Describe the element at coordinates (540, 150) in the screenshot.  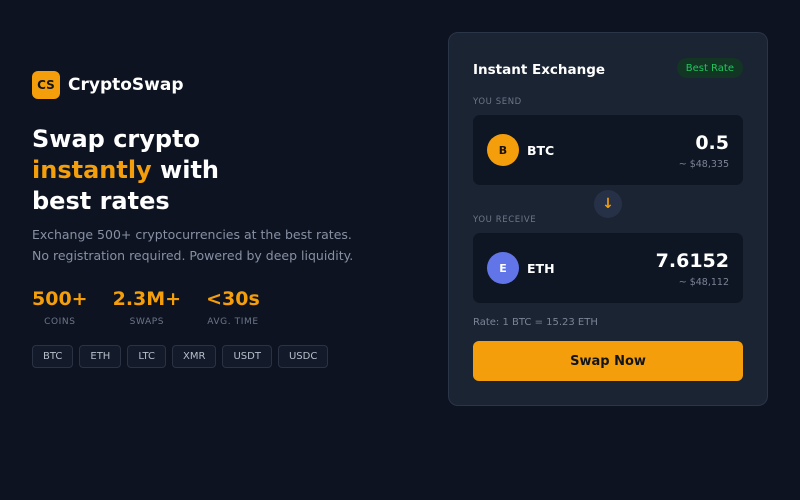
I see `send-asset-symbol: BTC` at that location.